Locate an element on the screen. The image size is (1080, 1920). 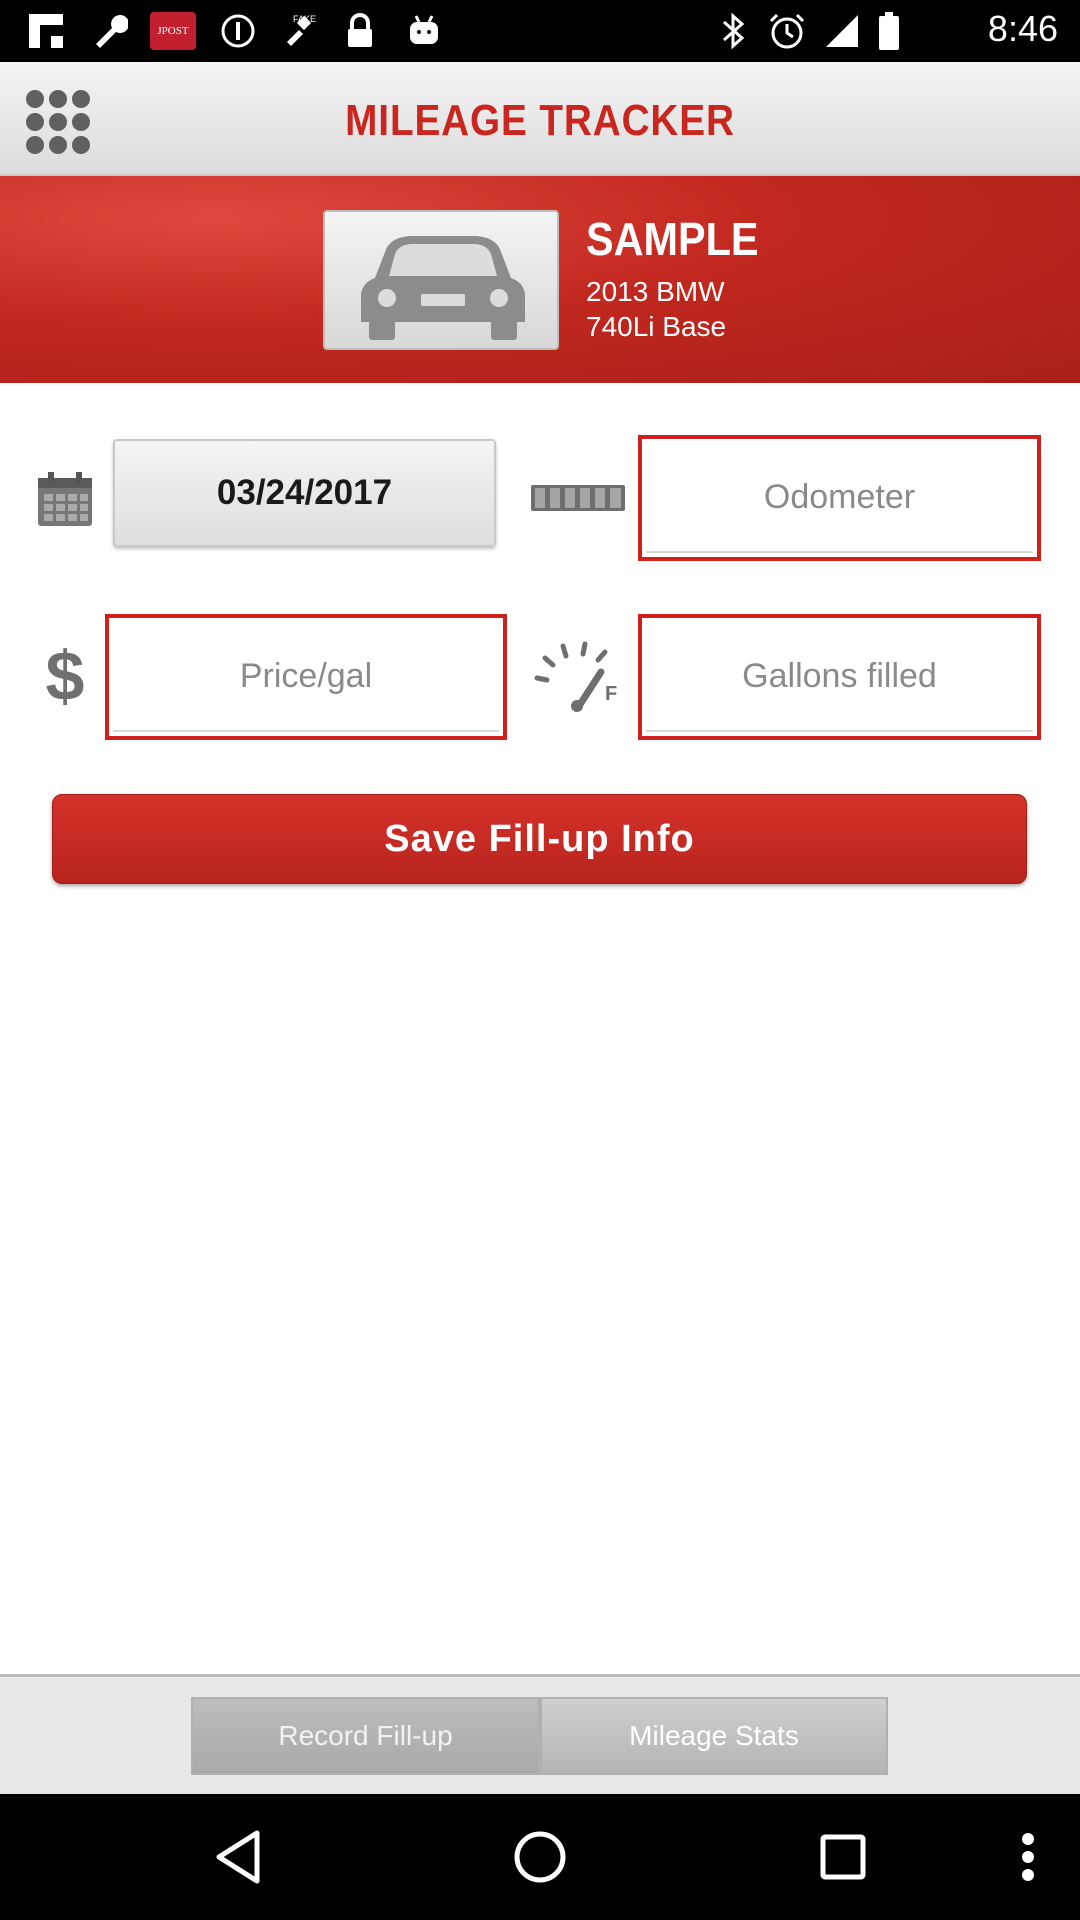
vehicle-banner: SAMPLE 2013 BMW 740Li Base is located at coordinates (540, 279).